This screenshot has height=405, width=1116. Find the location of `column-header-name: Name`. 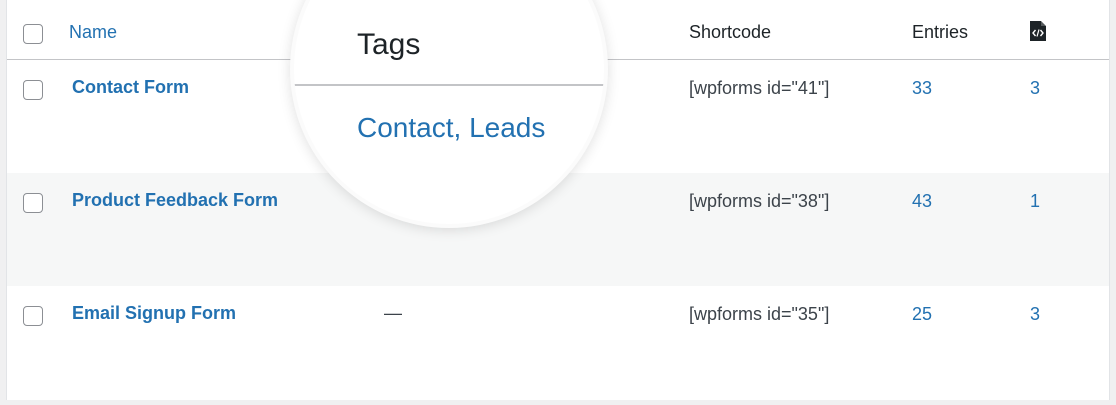

column-header-name: Name is located at coordinates (93, 32).